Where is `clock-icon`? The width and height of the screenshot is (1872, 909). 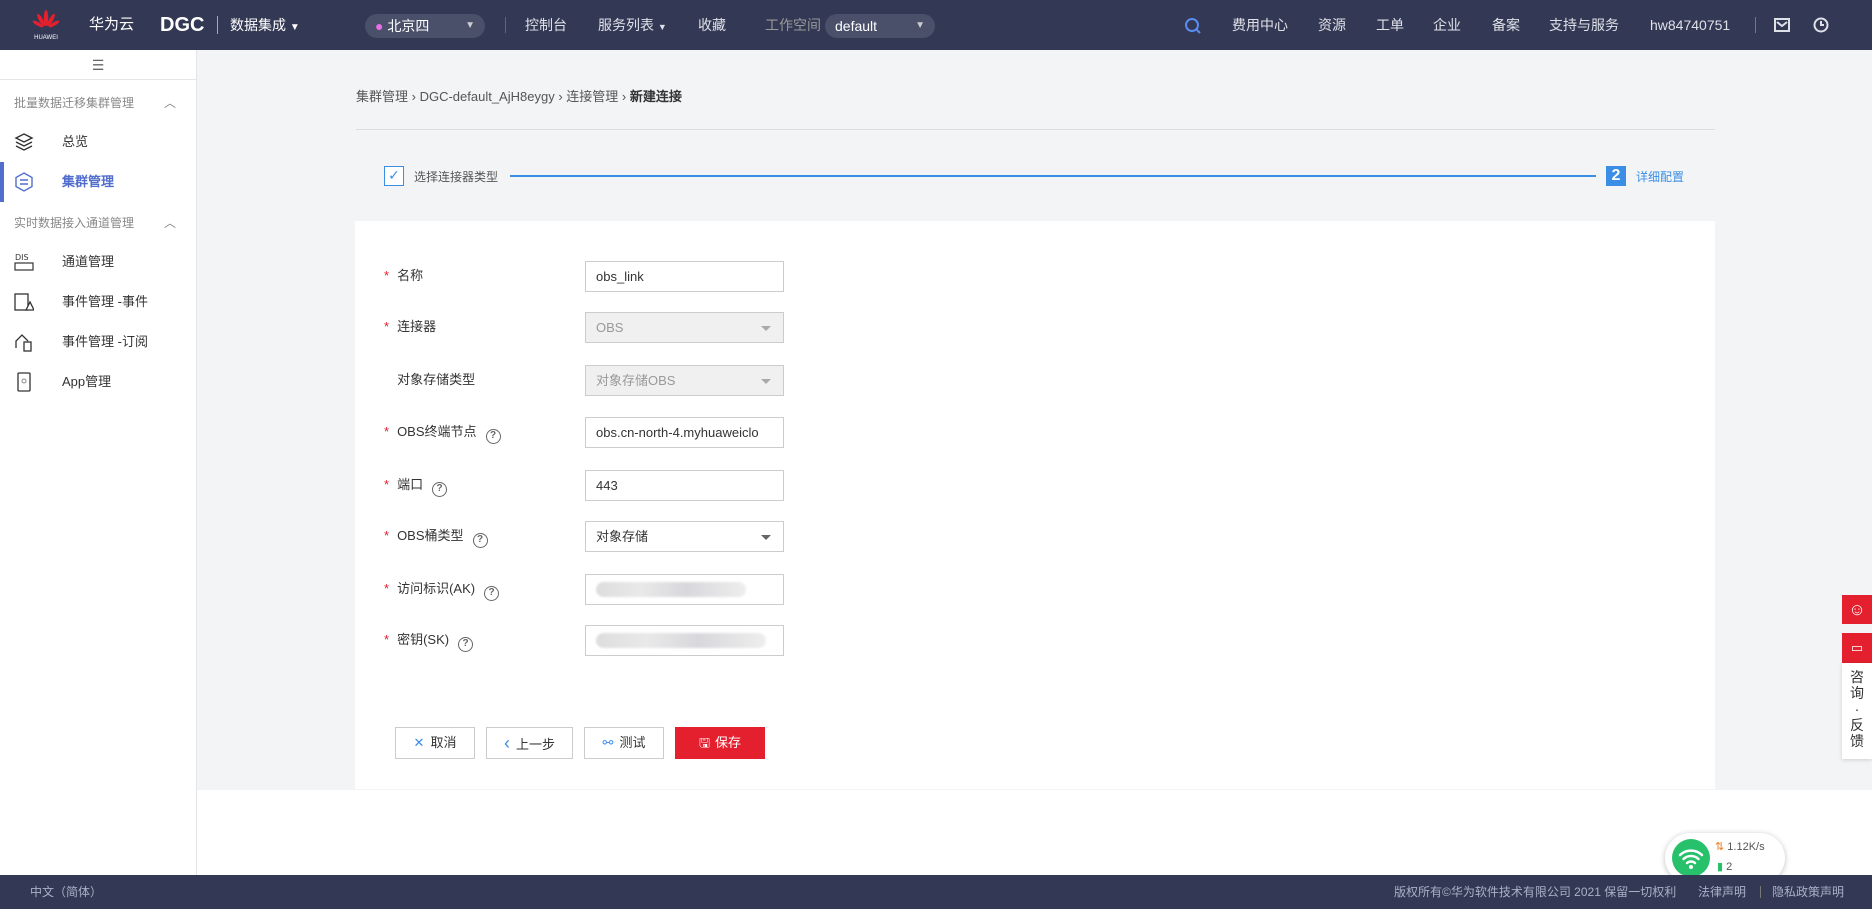
clock-icon is located at coordinates (1821, 25).